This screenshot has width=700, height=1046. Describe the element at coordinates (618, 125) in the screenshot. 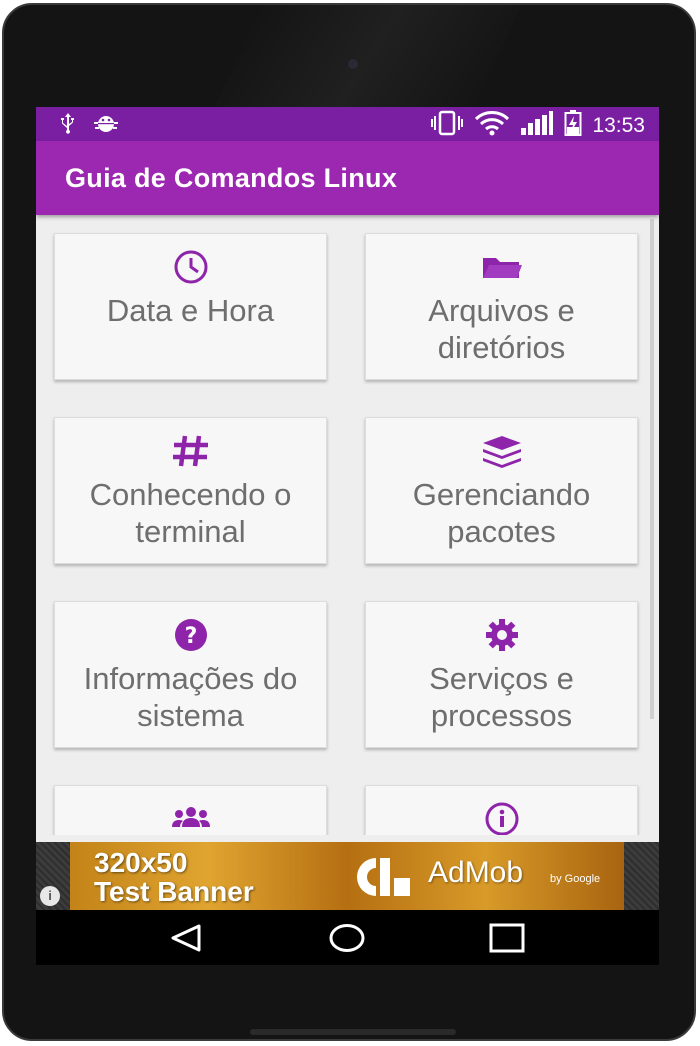

I see `status-clock: 13:53` at that location.